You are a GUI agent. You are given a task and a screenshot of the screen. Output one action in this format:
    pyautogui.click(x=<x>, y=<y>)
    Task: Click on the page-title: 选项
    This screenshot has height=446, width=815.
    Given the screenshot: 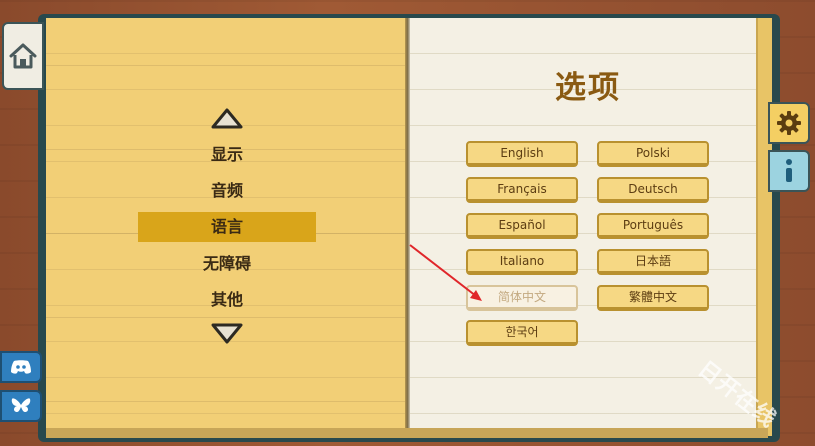 What is the action you would take?
    pyautogui.click(x=588, y=88)
    